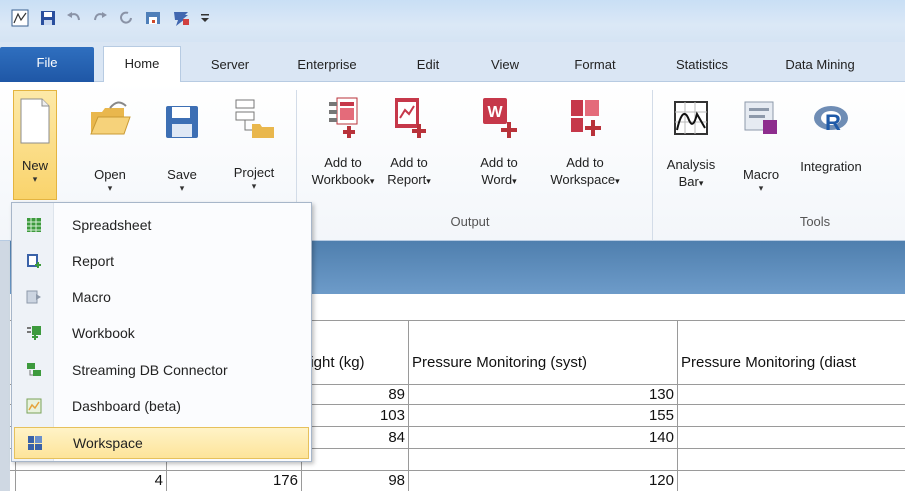  Describe the element at coordinates (161, 261) in the screenshot. I see `menu-item-report: Report` at that location.